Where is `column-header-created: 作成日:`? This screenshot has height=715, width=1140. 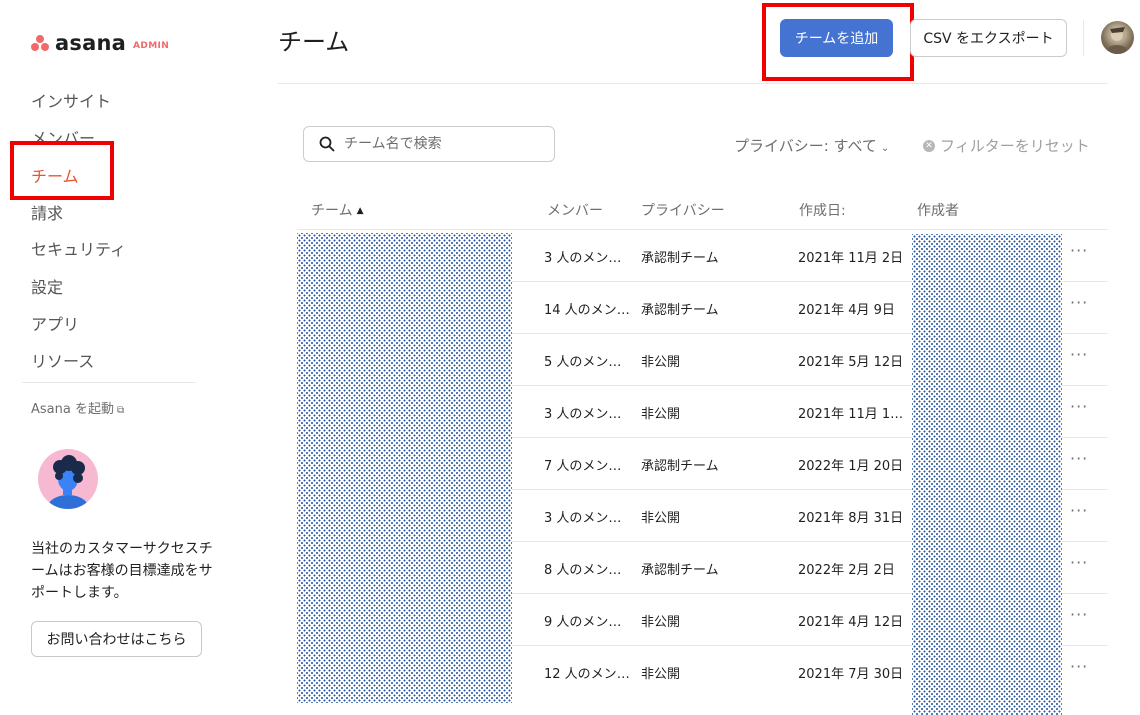
column-header-created: 作成日: is located at coordinates (822, 210).